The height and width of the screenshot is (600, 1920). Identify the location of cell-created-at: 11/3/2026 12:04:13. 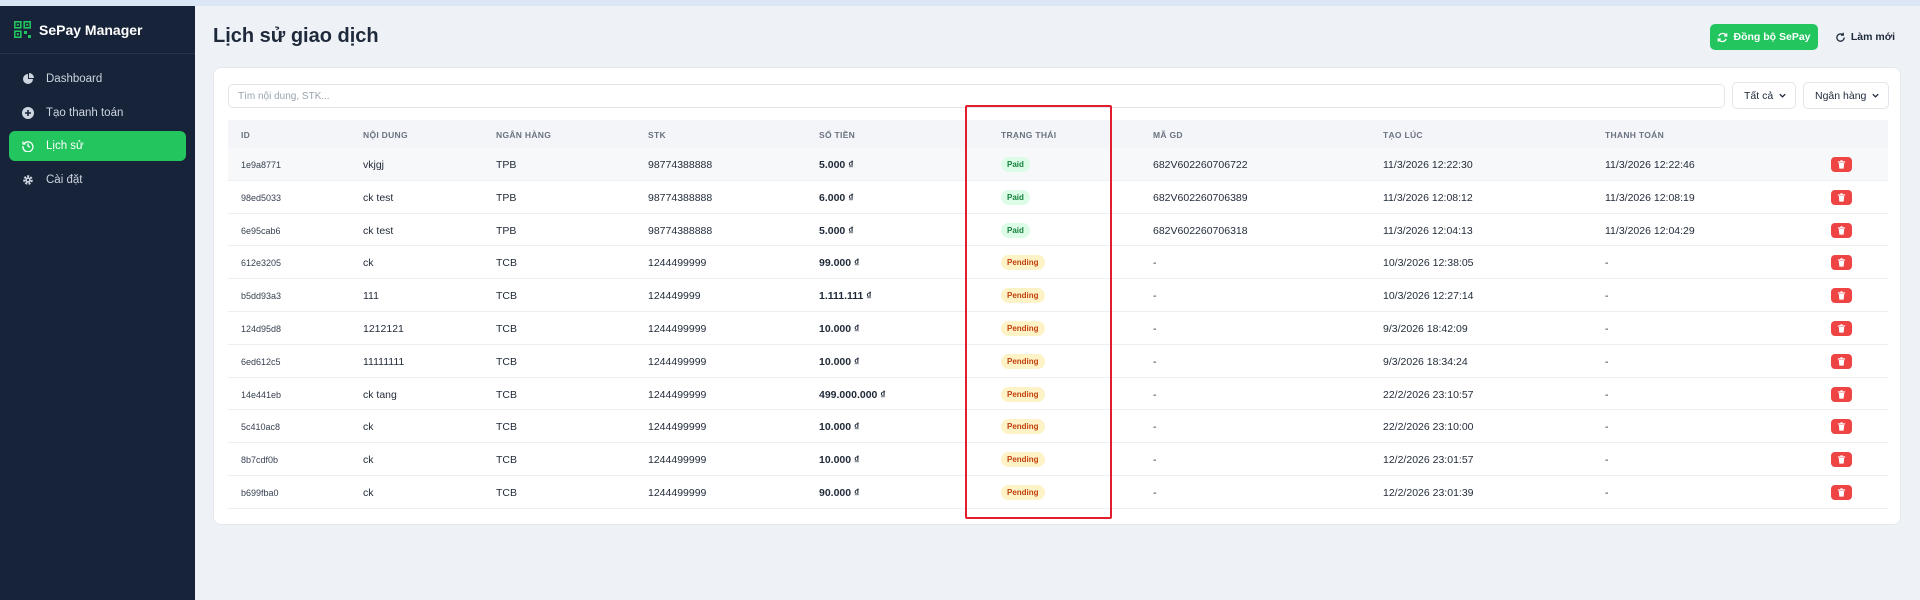
(1428, 230).